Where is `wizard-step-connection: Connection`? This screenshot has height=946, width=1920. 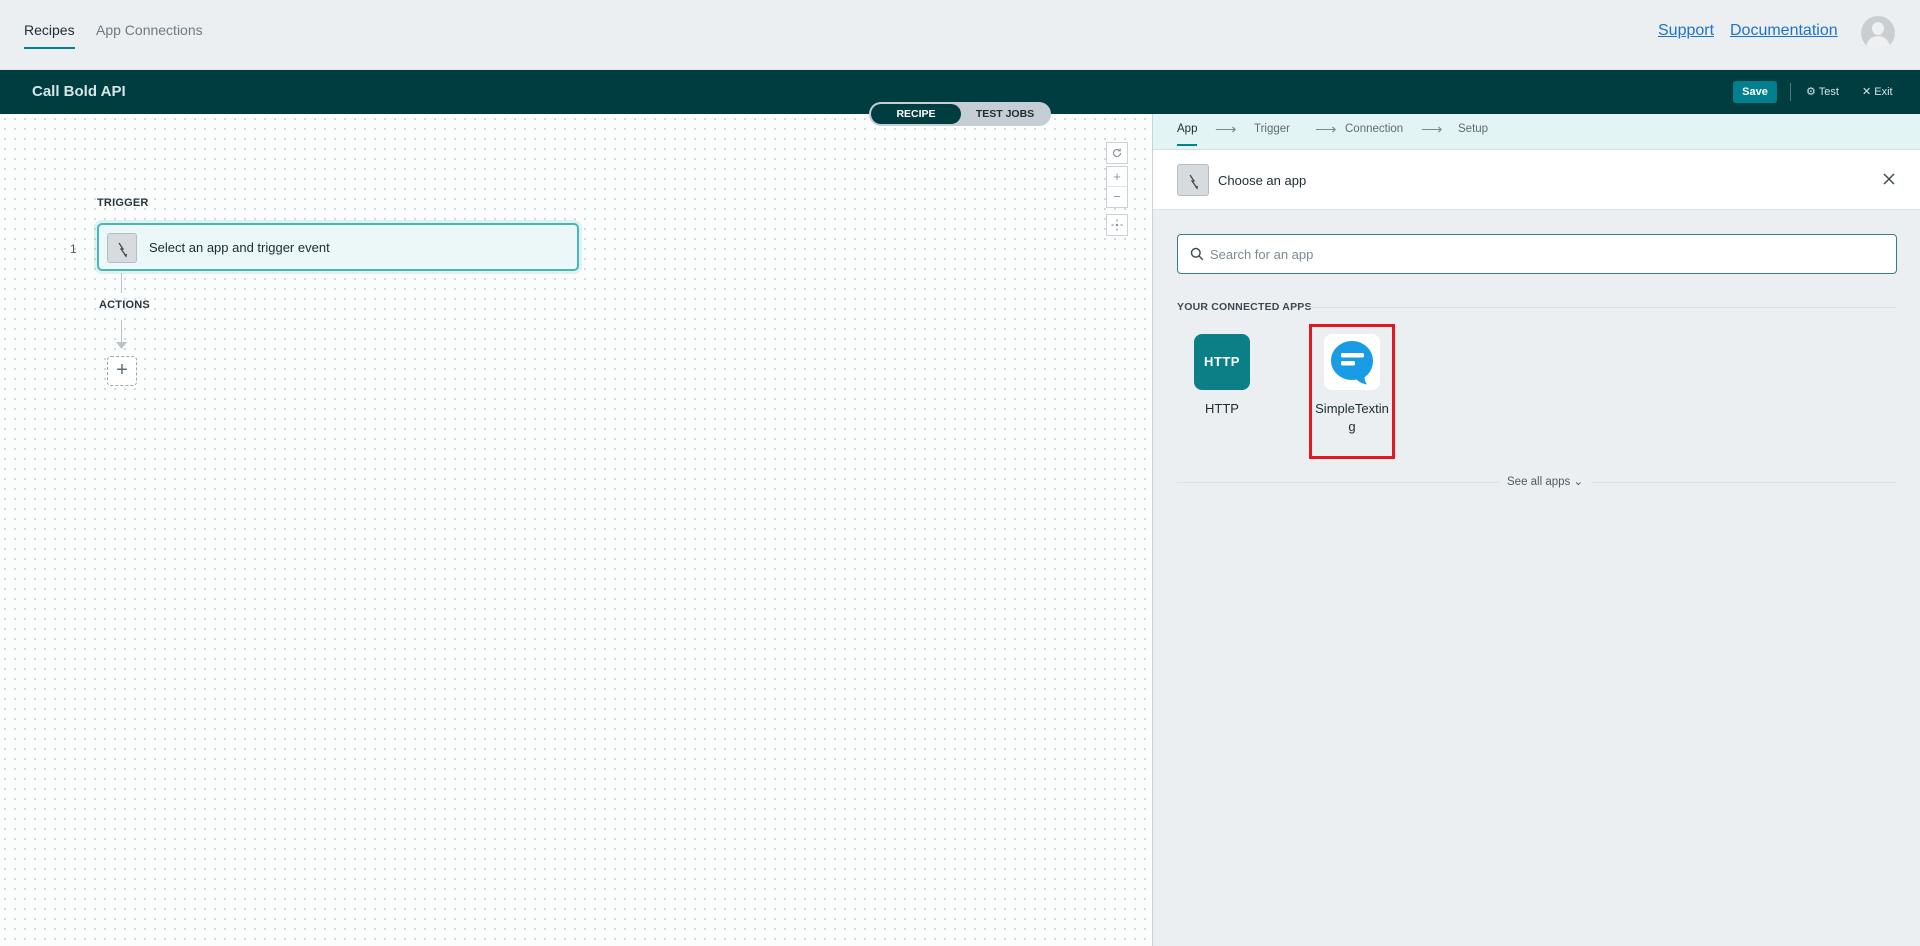
wizard-step-connection: Connection is located at coordinates (1374, 129).